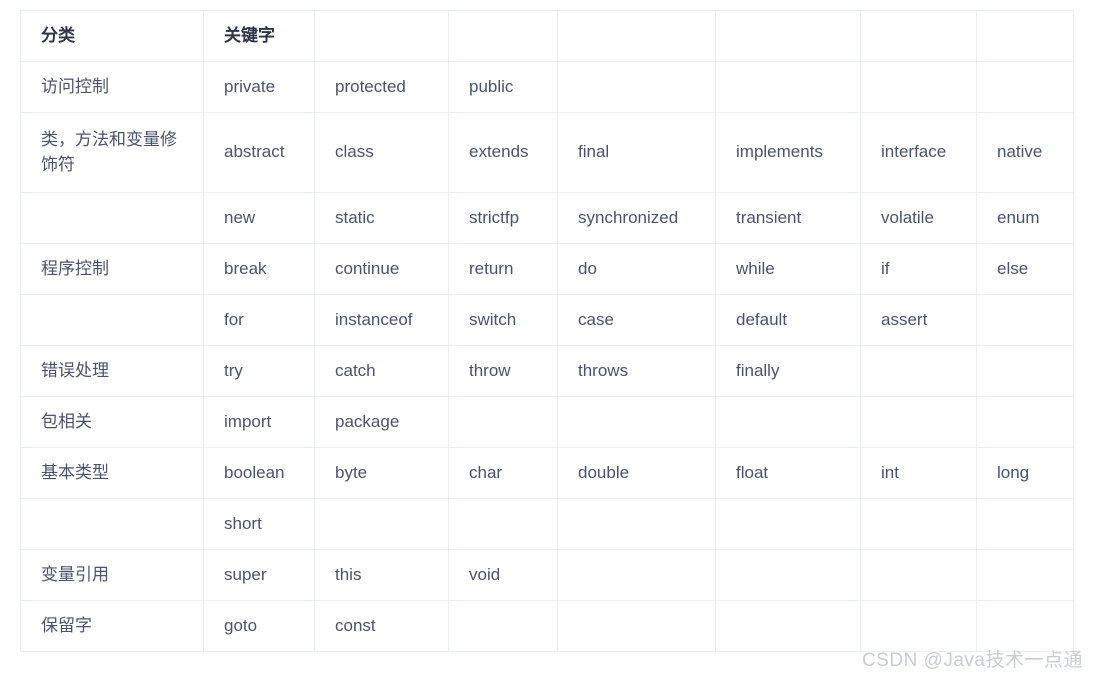 This screenshot has height=680, width=1095. Describe the element at coordinates (259, 87) in the screenshot. I see `keyword-cell: private` at that location.